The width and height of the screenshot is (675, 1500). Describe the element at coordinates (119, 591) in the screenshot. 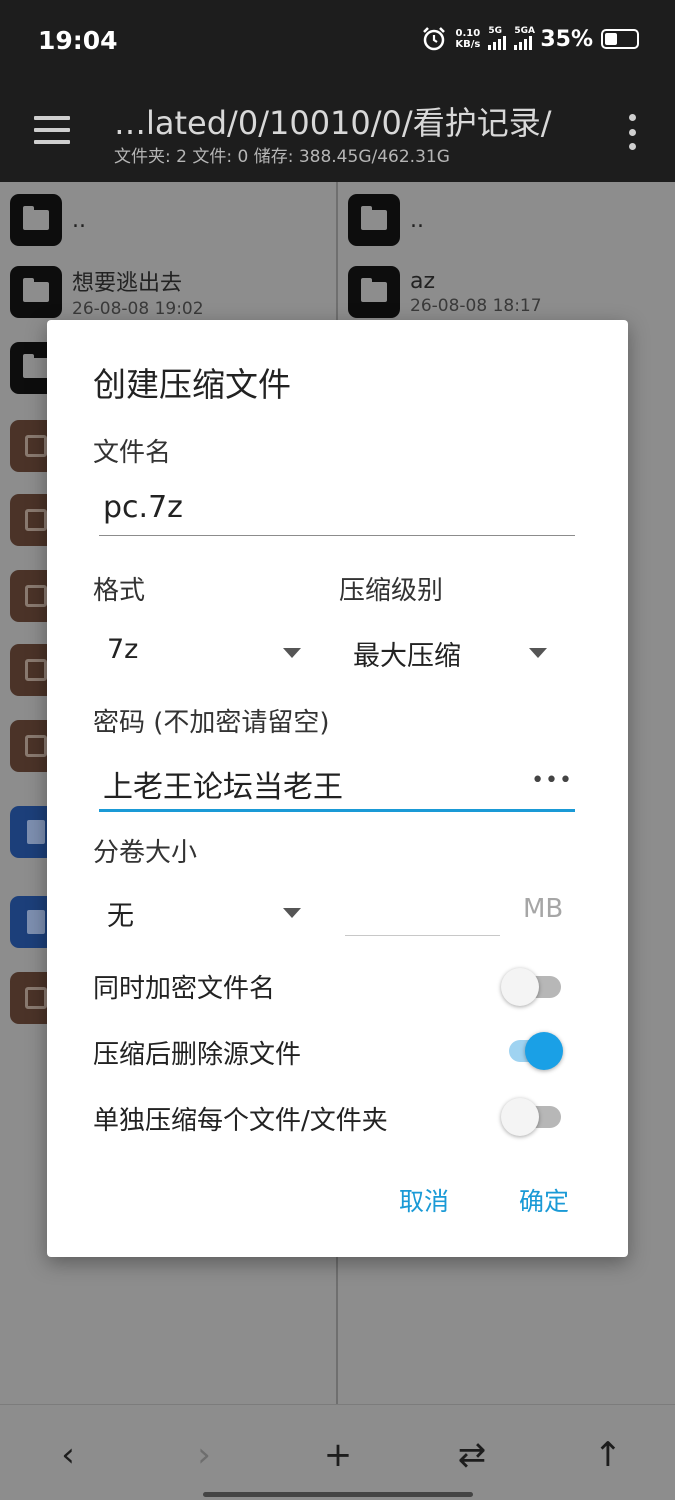

I see `format-label: 格式` at that location.